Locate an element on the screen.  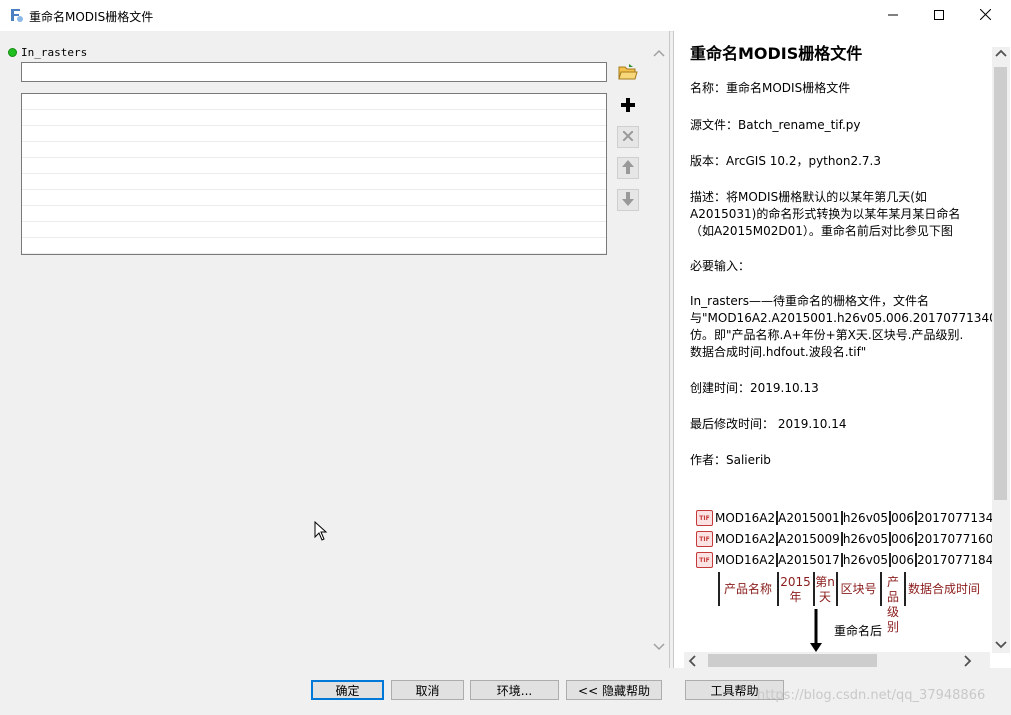
add-item-button is located at coordinates (628, 106).